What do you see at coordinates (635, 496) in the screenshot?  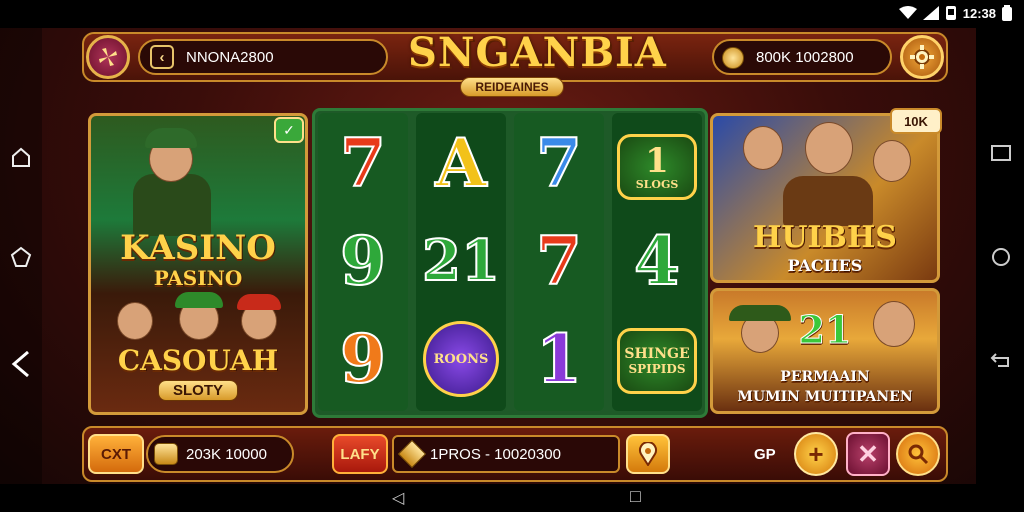 I see `nav-recents-icon: □` at bounding box center [635, 496].